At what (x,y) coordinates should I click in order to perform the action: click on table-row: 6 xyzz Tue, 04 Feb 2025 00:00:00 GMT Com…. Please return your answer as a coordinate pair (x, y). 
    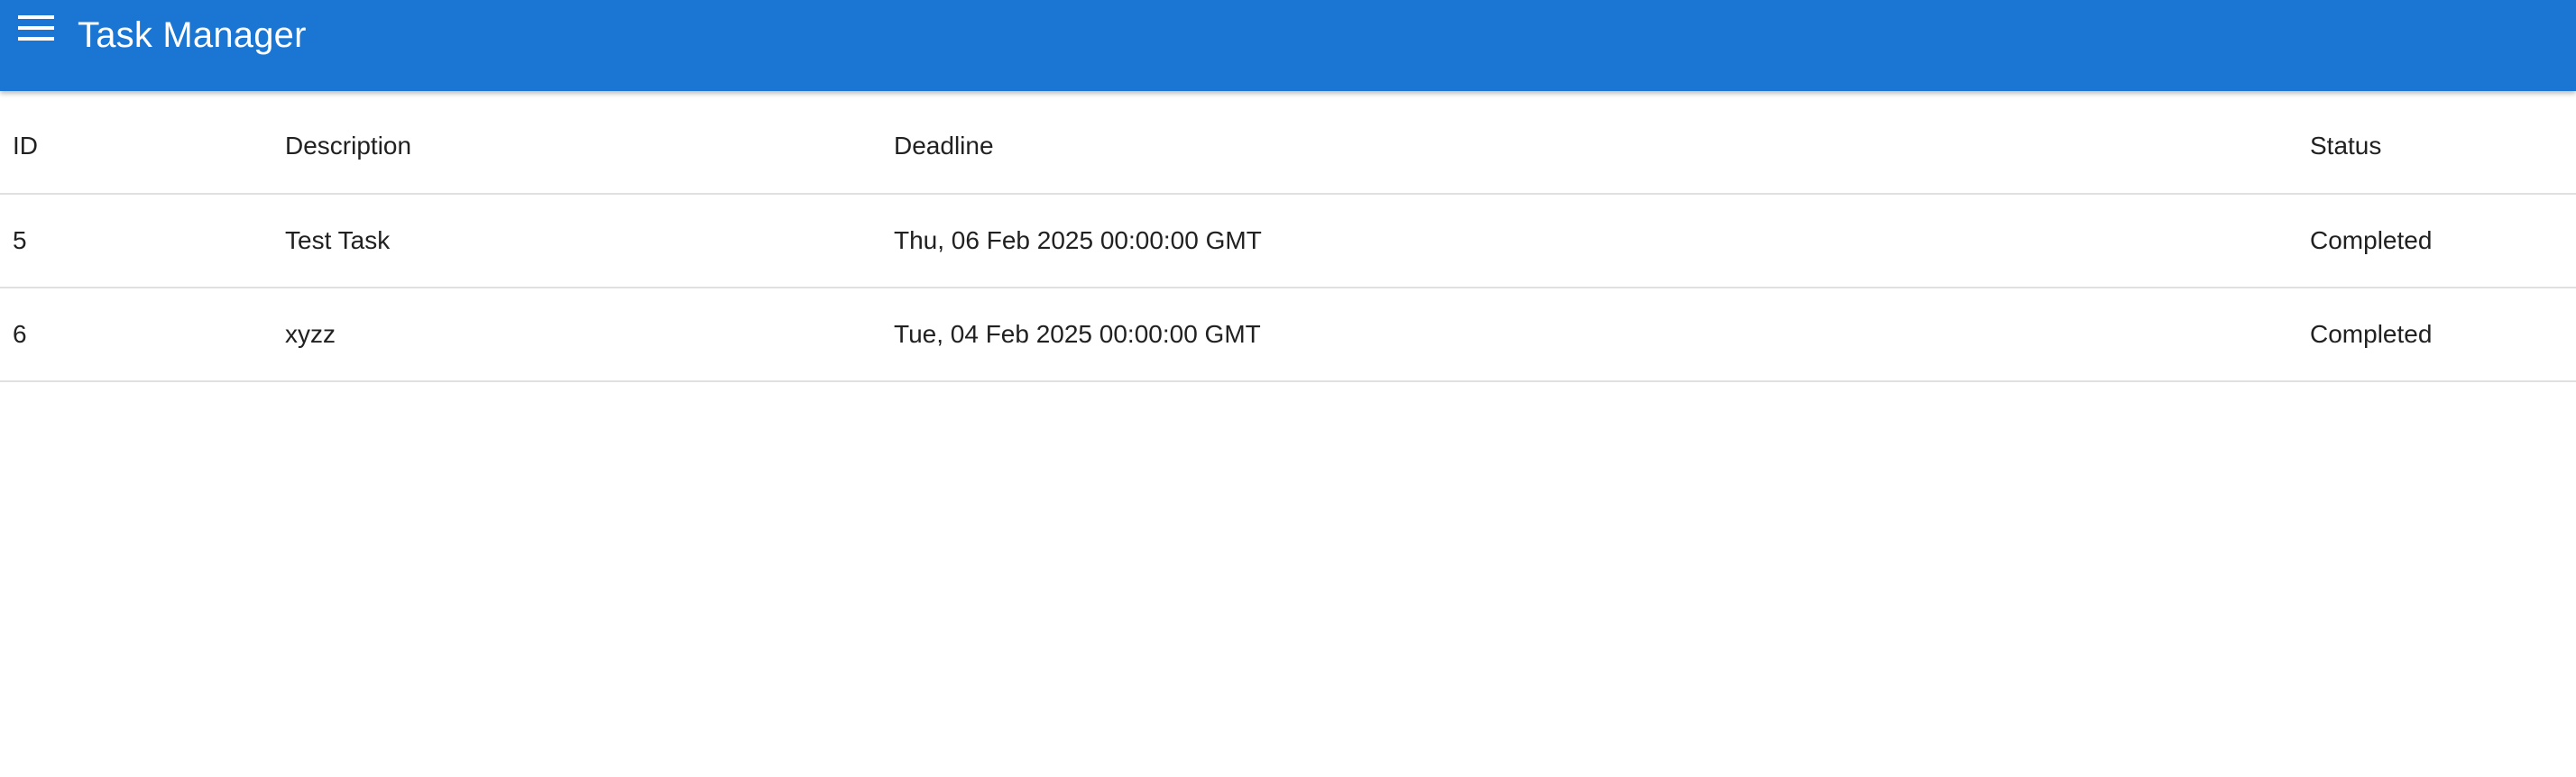
    Looking at the image, I should click on (1288, 335).